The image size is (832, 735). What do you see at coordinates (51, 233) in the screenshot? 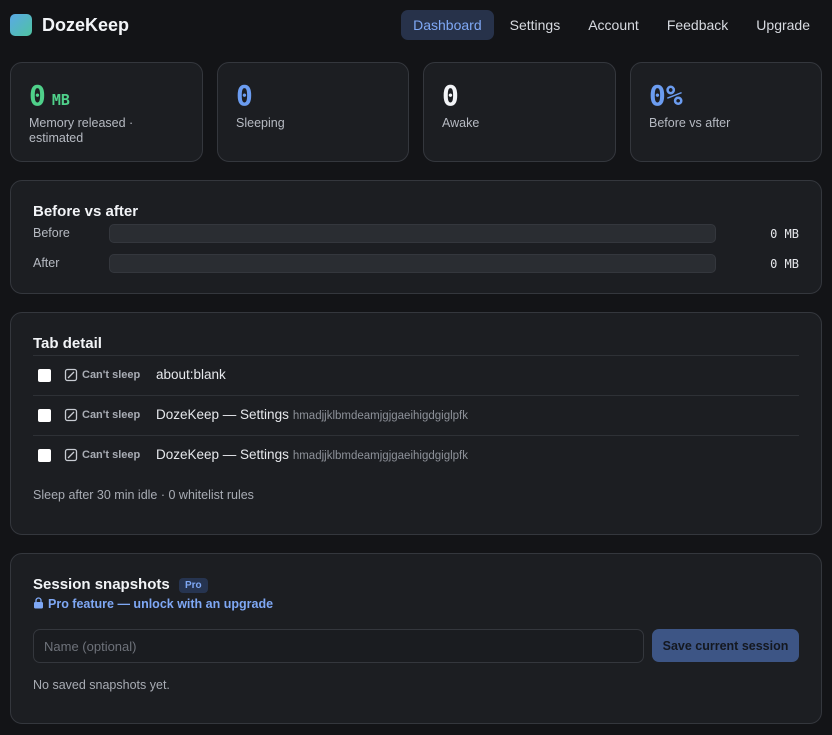
I see `before-label: Before` at bounding box center [51, 233].